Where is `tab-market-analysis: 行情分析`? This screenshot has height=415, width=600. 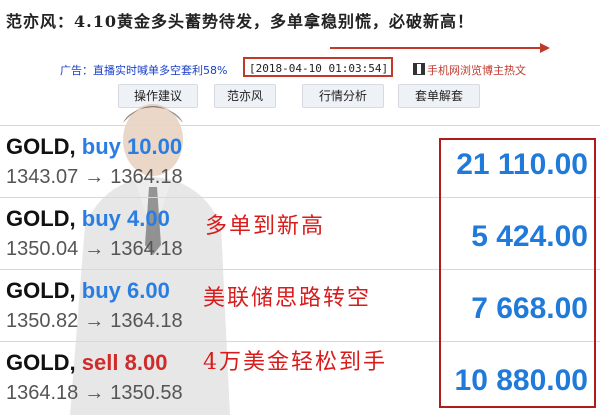
tab-market-analysis: 行情分析 is located at coordinates (343, 96).